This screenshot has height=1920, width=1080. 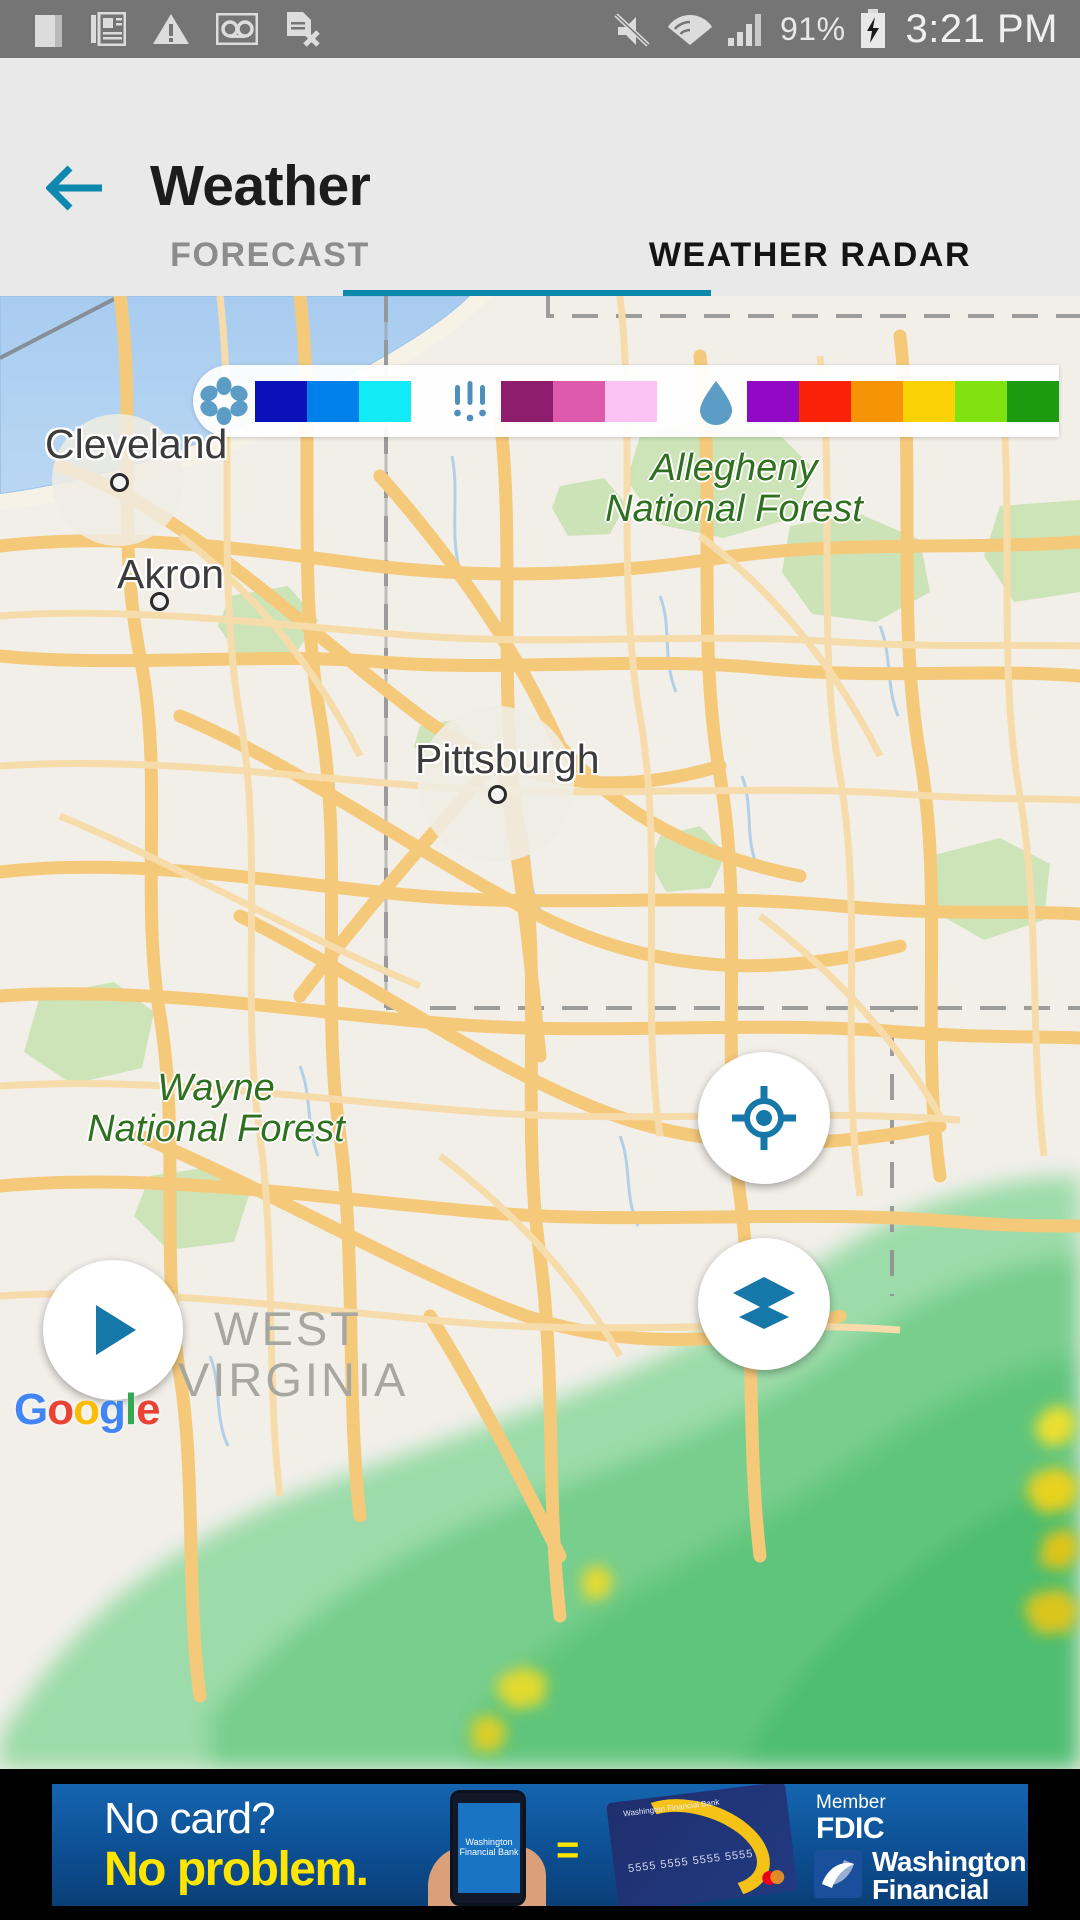 What do you see at coordinates (75, 188) in the screenshot?
I see `back-arrow-icon` at bounding box center [75, 188].